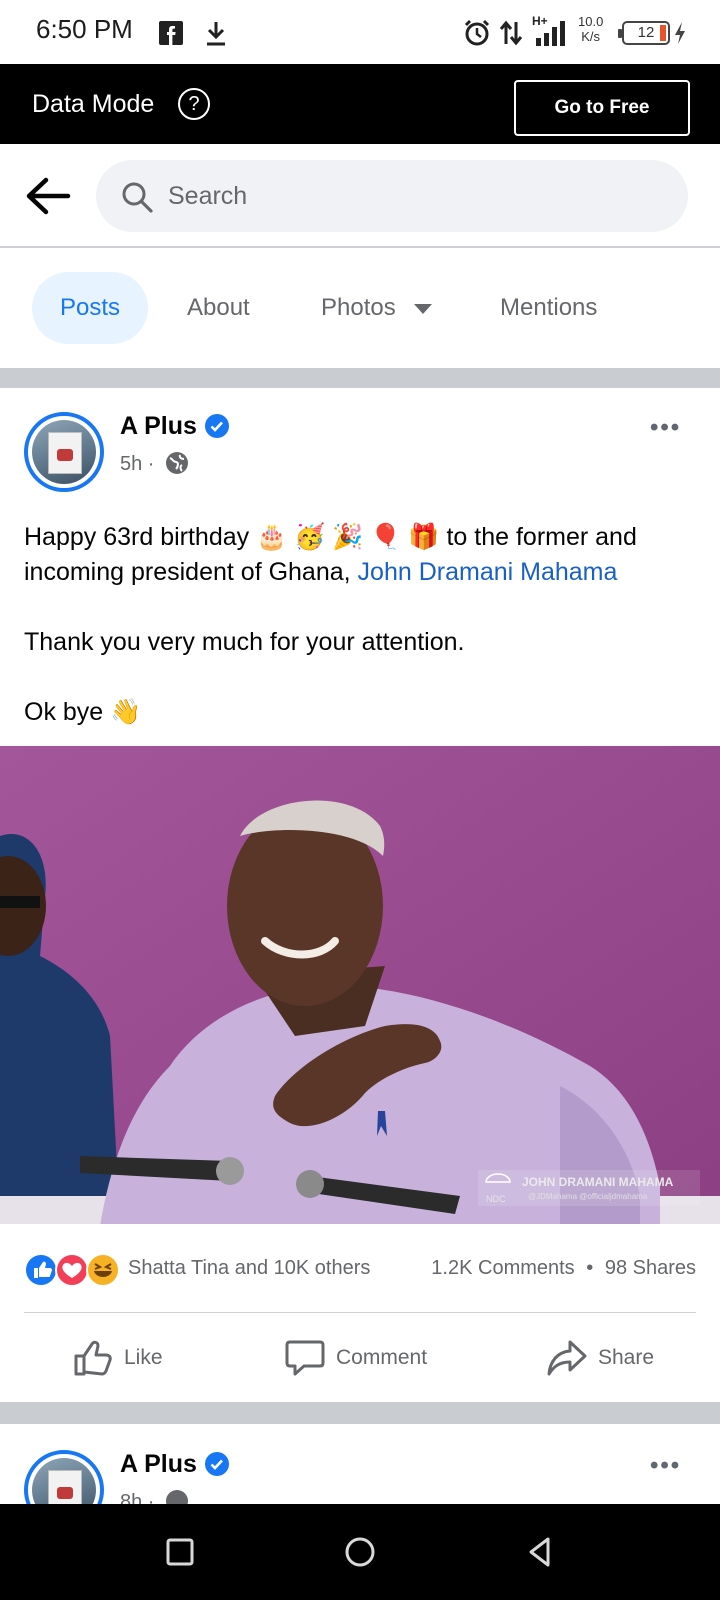  I want to click on battery-level: 12, so click(646, 32).